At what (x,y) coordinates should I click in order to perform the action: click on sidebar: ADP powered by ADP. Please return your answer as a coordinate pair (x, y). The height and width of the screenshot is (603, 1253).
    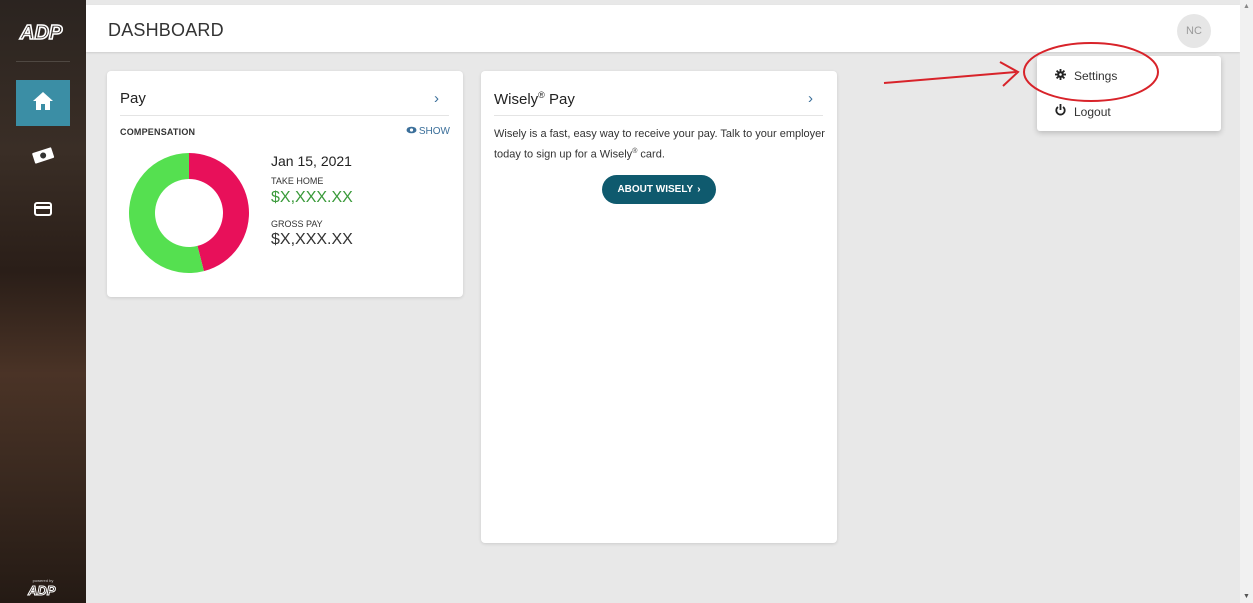
    Looking at the image, I should click on (43, 301).